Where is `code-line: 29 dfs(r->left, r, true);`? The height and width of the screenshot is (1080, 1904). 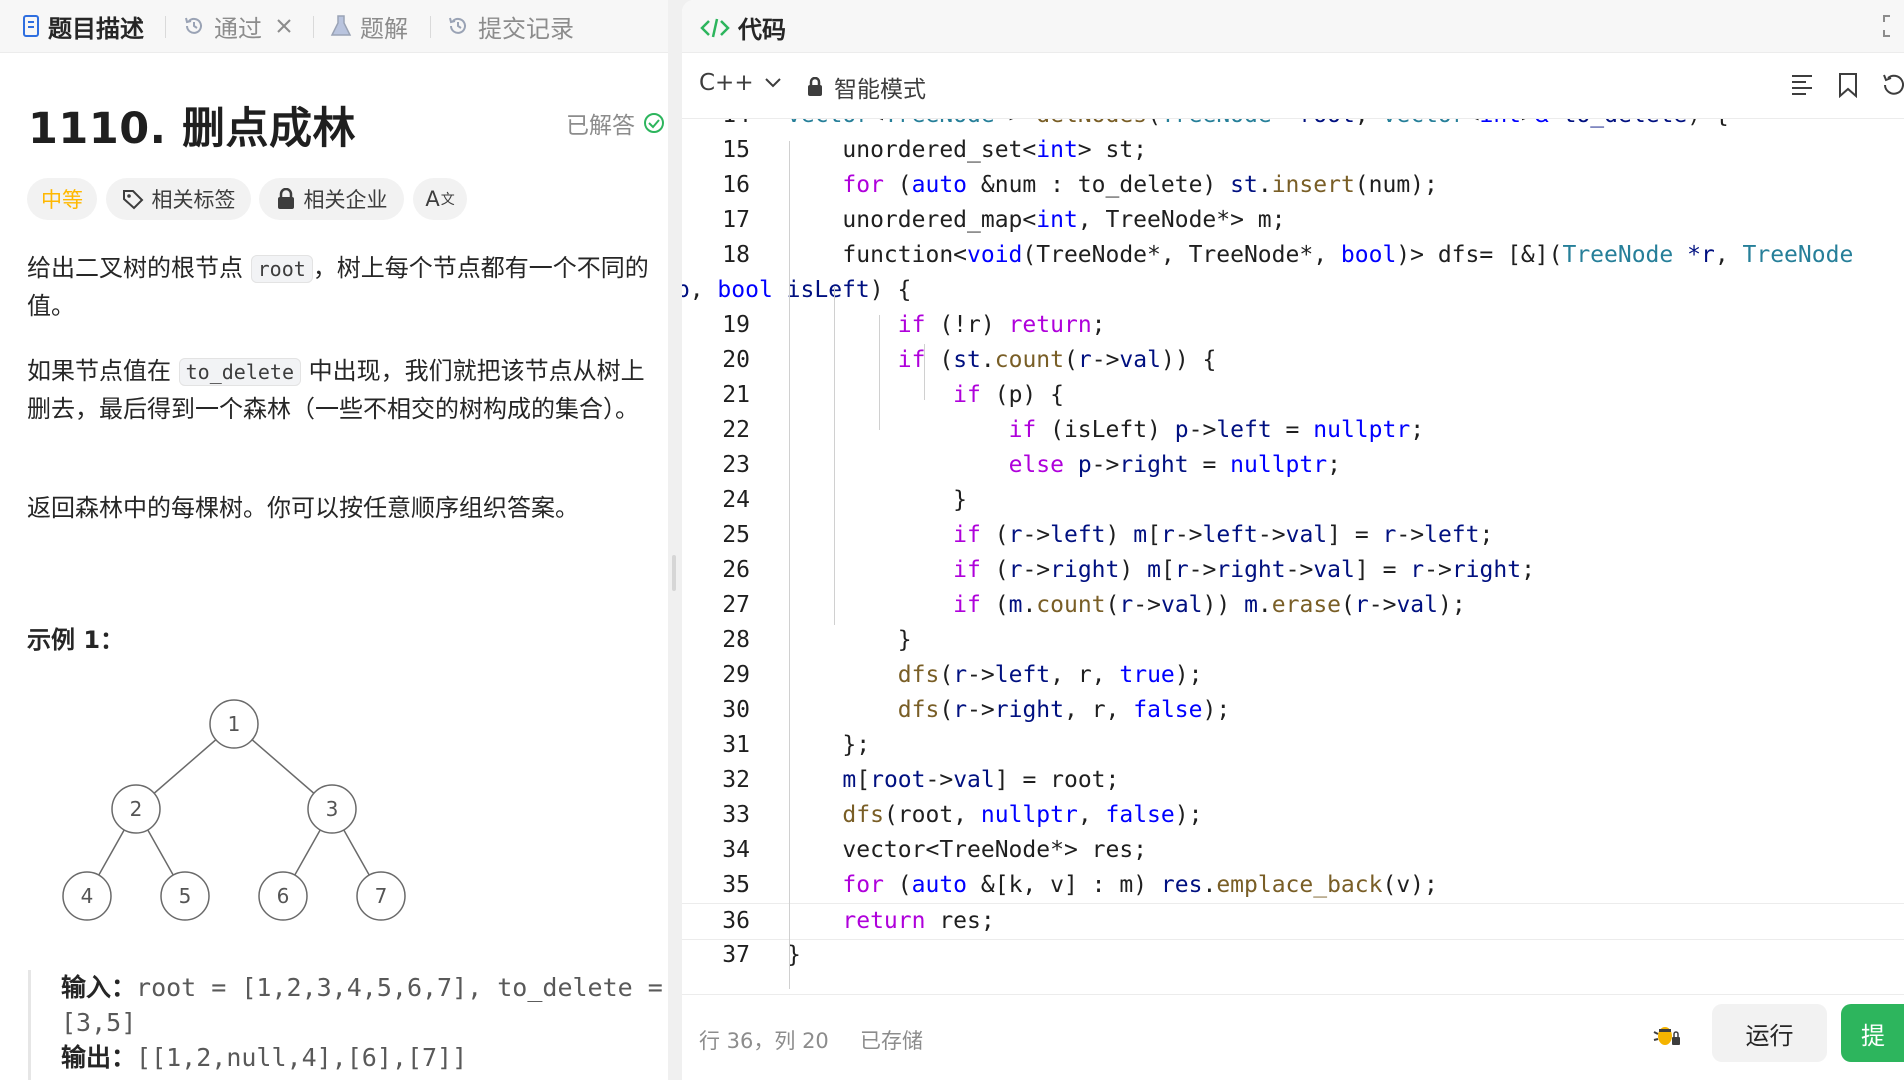
code-line: 29 dfs(r->left, r, true); is located at coordinates (1293, 675).